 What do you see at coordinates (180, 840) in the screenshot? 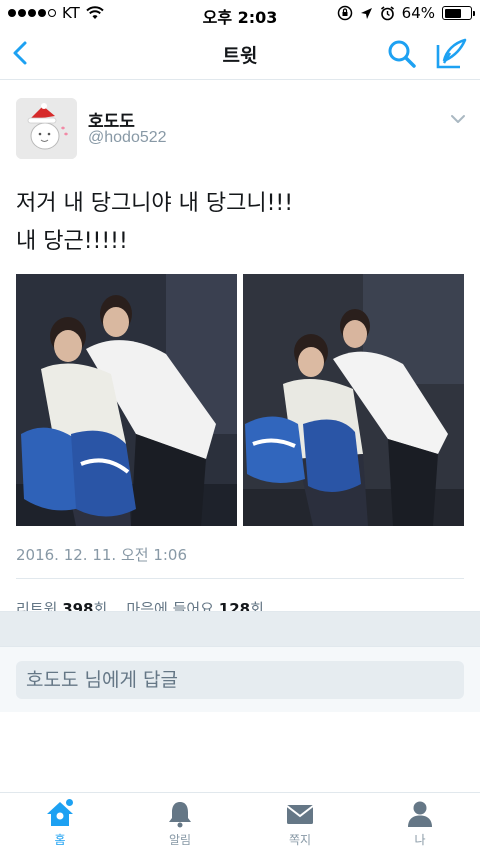
I see `tab-notifications-label: 알림` at bounding box center [180, 840].